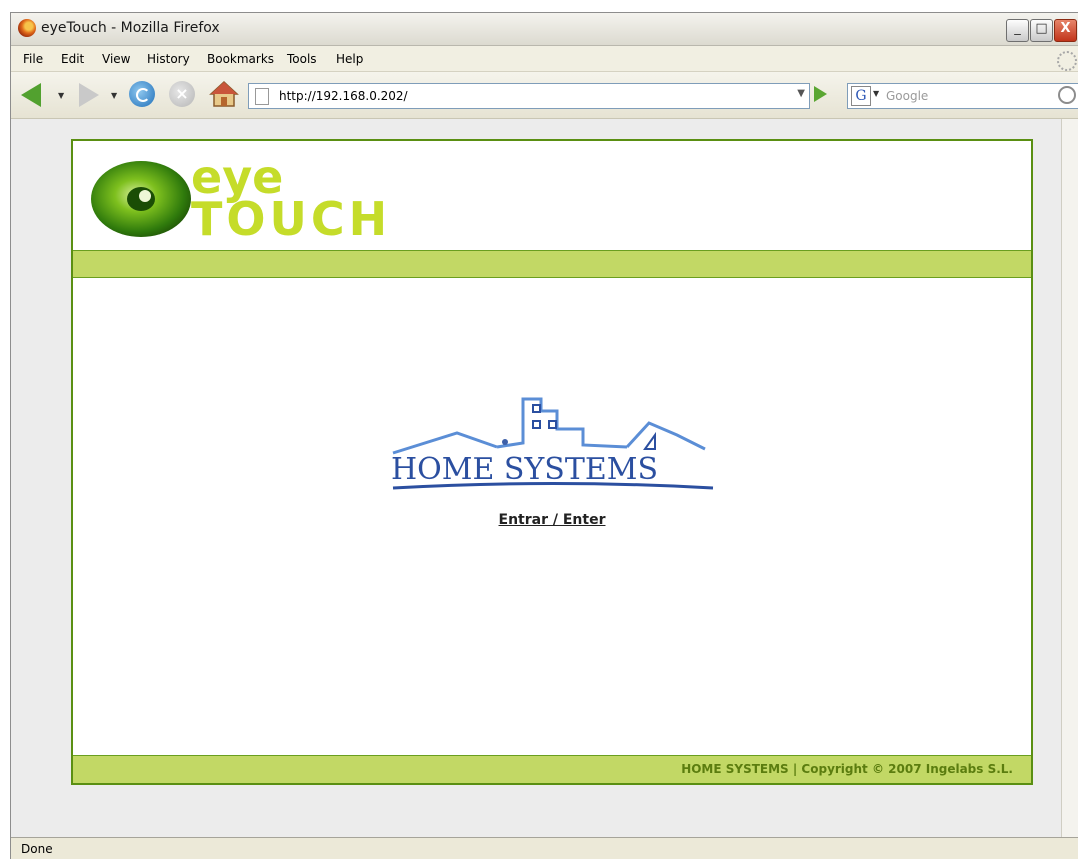 The image size is (1078, 859). Describe the element at coordinates (89, 95) in the screenshot. I see `forward-icon` at that location.